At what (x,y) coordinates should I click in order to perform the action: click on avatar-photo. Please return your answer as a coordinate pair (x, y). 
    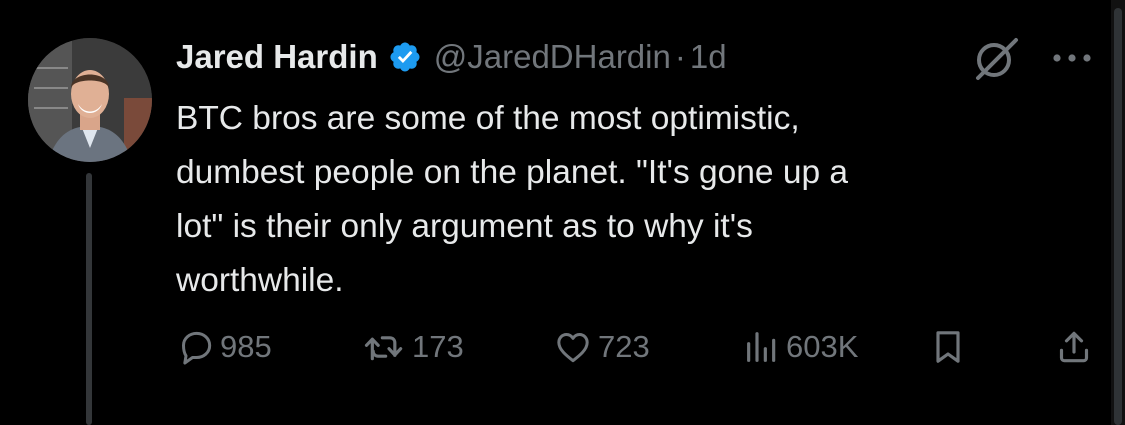
    Looking at the image, I should click on (90, 100).